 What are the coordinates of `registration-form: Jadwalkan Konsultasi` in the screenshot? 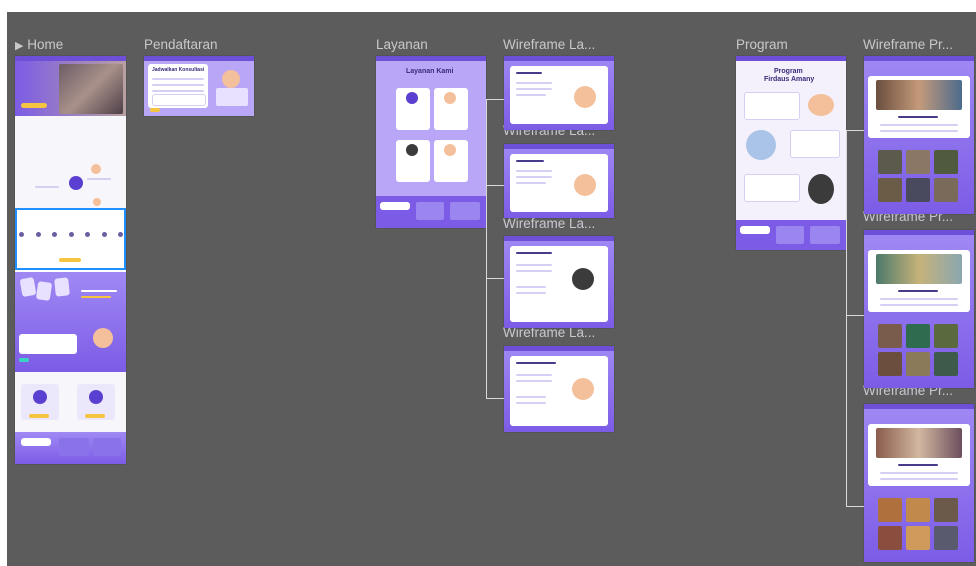 It's located at (178, 86).